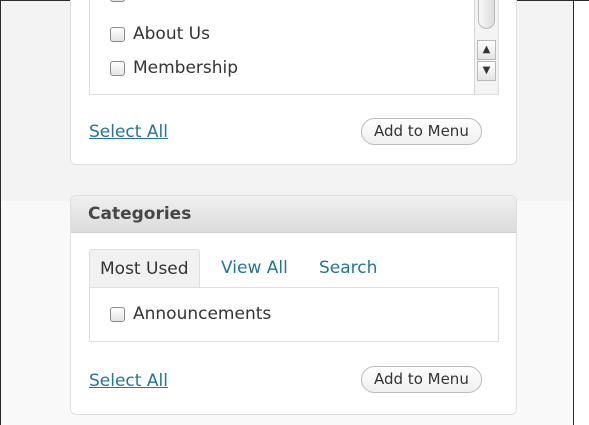 This screenshot has height=425, width=589. Describe the element at coordinates (421, 131) in the screenshot. I see `pages-add-to-menu-button: Add to Menu` at that location.